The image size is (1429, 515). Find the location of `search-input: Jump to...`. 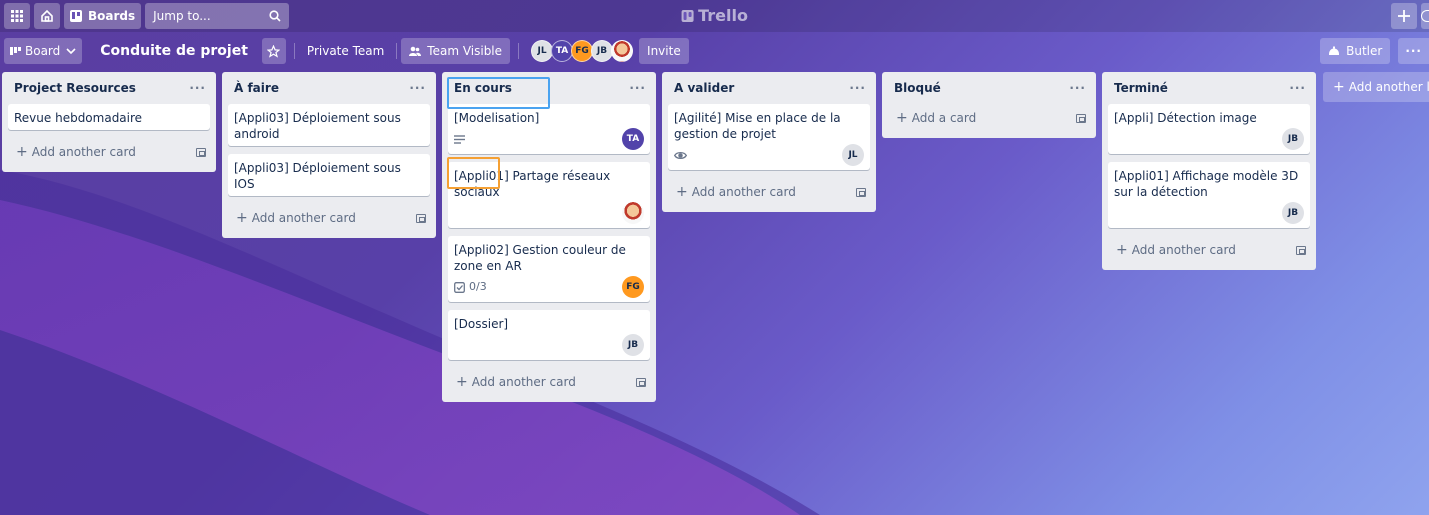

search-input: Jump to... is located at coordinates (217, 16).